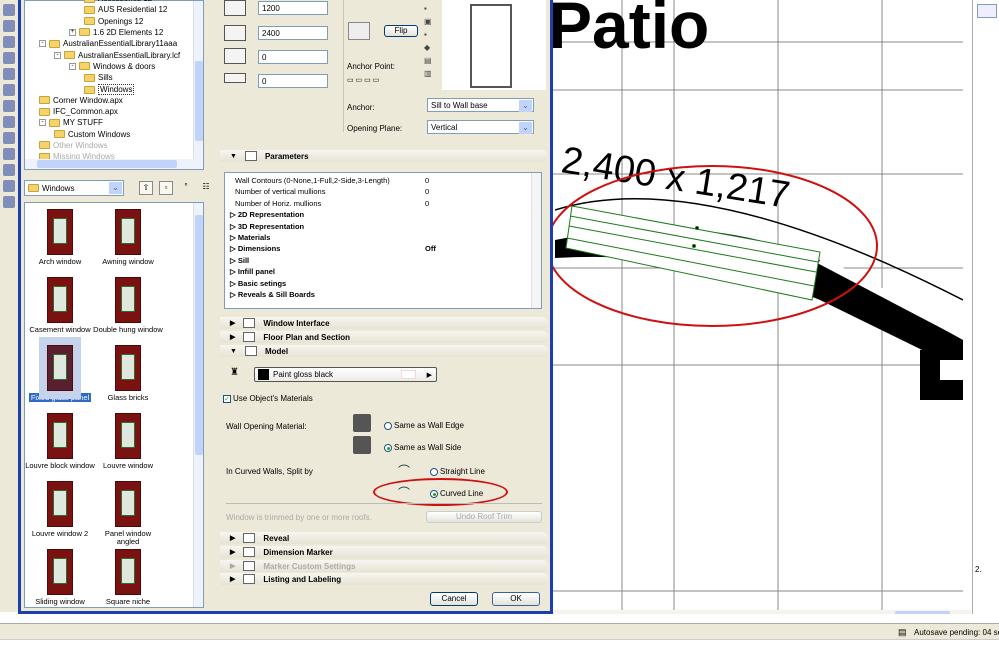 This screenshot has width=999, height=646. What do you see at coordinates (9, 122) in the screenshot?
I see `mesh-tool-icon` at bounding box center [9, 122].